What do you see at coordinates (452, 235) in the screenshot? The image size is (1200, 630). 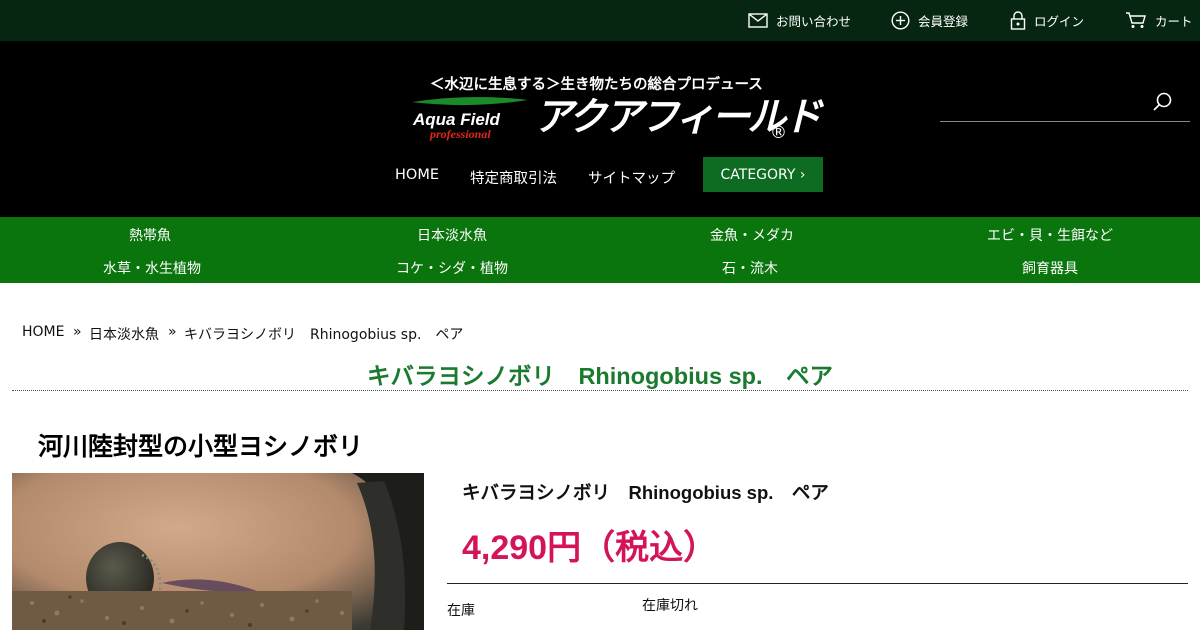 I see `category-link: 日本淡水魚` at bounding box center [452, 235].